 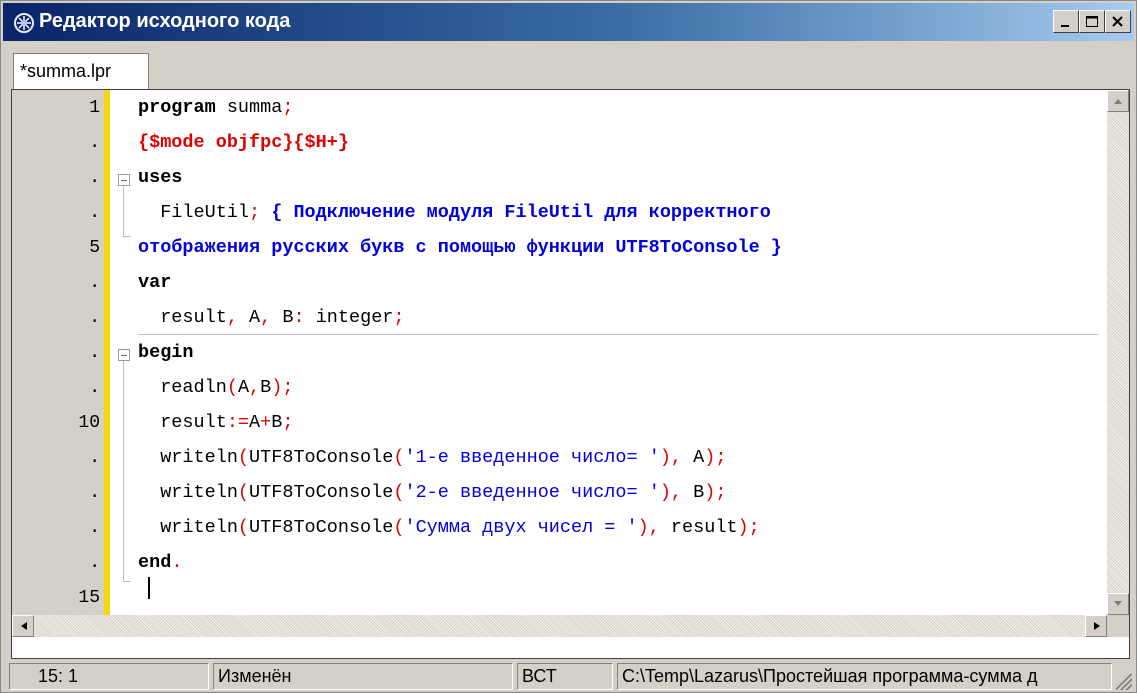 I want to click on scroll-left-button, so click(x=23, y=626).